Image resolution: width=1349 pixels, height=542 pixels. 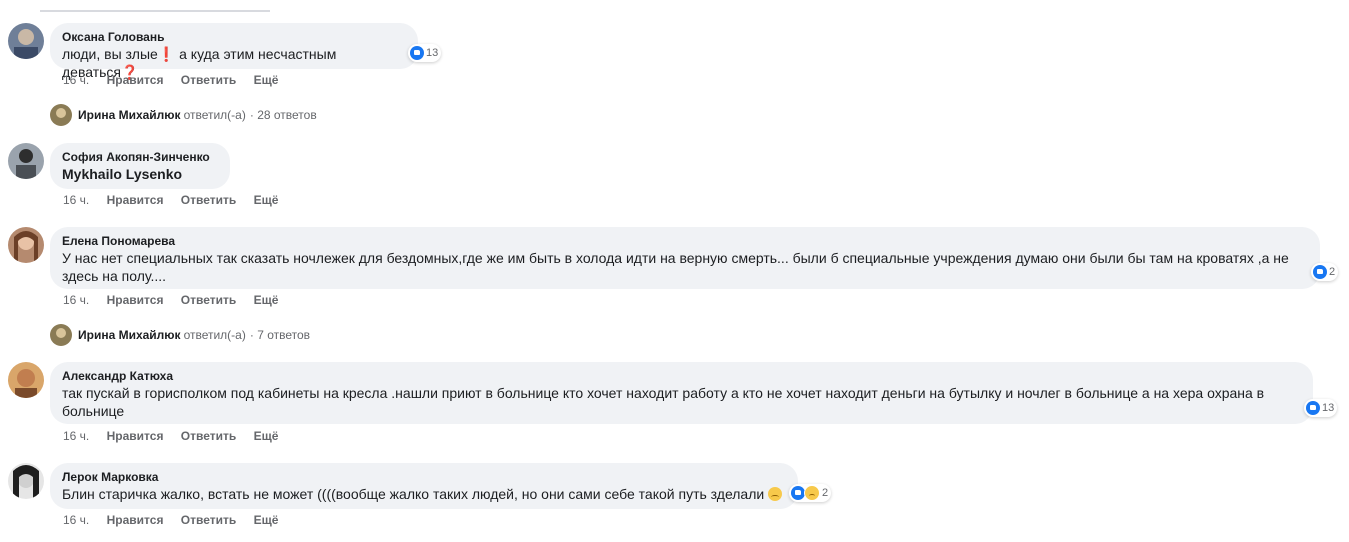 What do you see at coordinates (234, 37) in the screenshot?
I see `comment-author: Оксана Головань` at bounding box center [234, 37].